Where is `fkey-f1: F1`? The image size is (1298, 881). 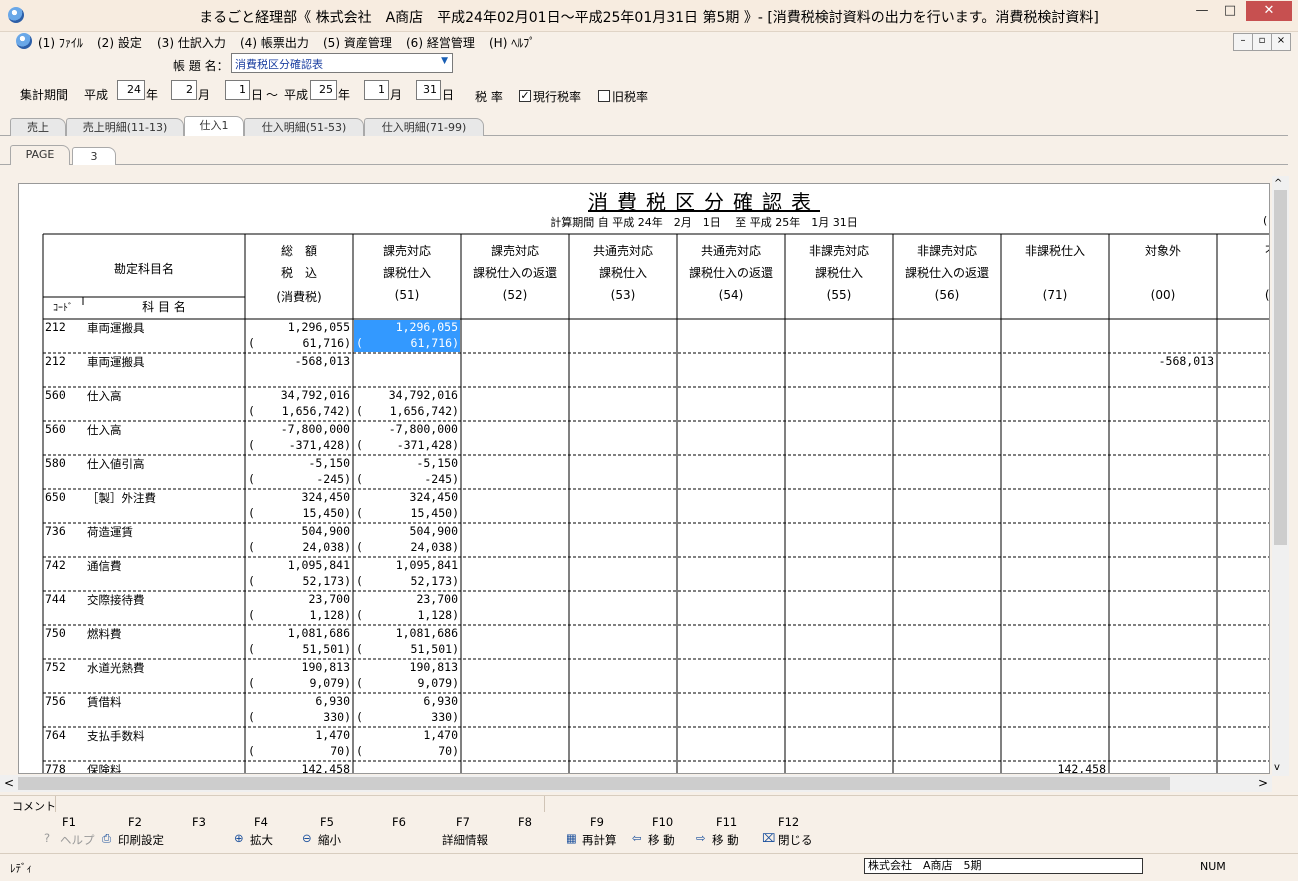
fkey-f1: F1 is located at coordinates (69, 822).